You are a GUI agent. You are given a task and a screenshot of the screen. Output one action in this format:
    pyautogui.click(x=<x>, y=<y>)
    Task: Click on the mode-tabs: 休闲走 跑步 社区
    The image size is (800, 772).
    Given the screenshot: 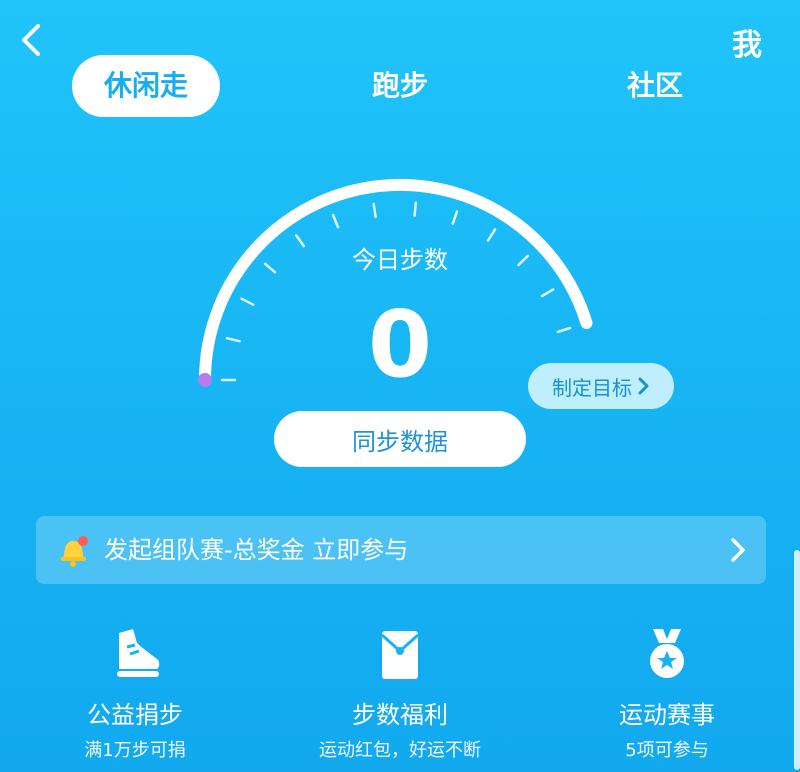 What is the action you would take?
    pyautogui.click(x=400, y=86)
    